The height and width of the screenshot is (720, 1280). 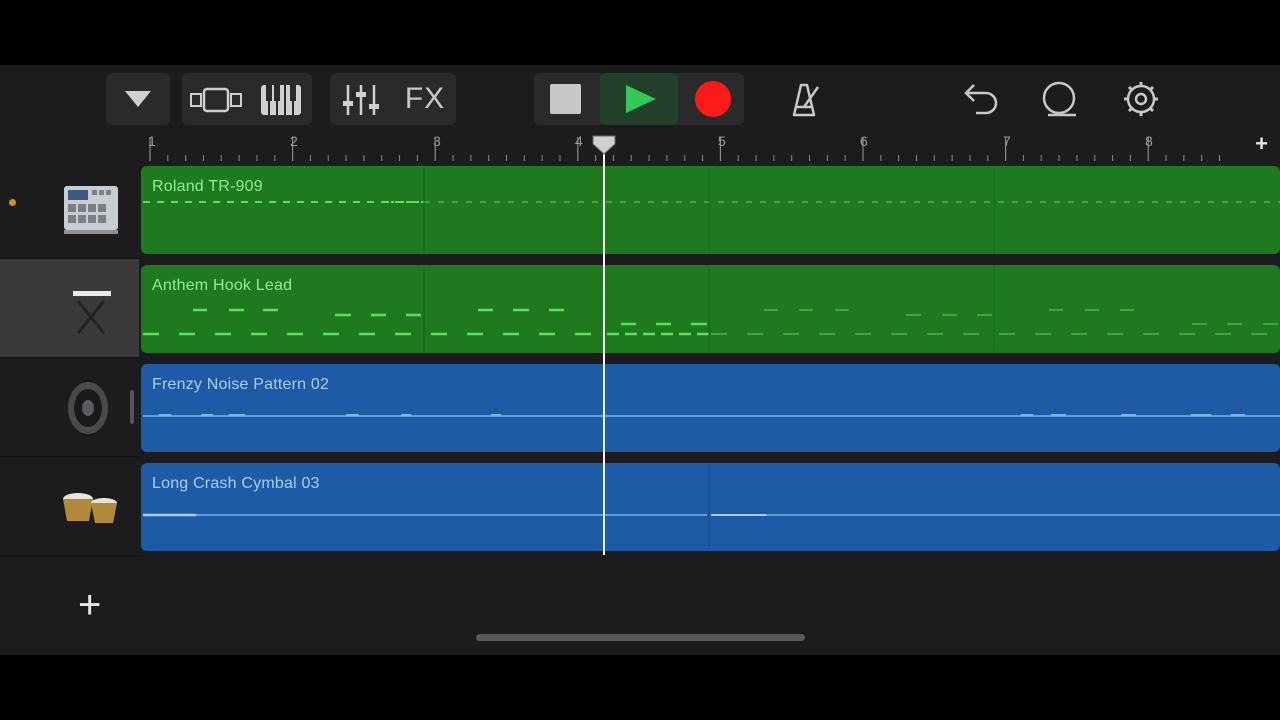 I want to click on playhead-handle, so click(x=604, y=145).